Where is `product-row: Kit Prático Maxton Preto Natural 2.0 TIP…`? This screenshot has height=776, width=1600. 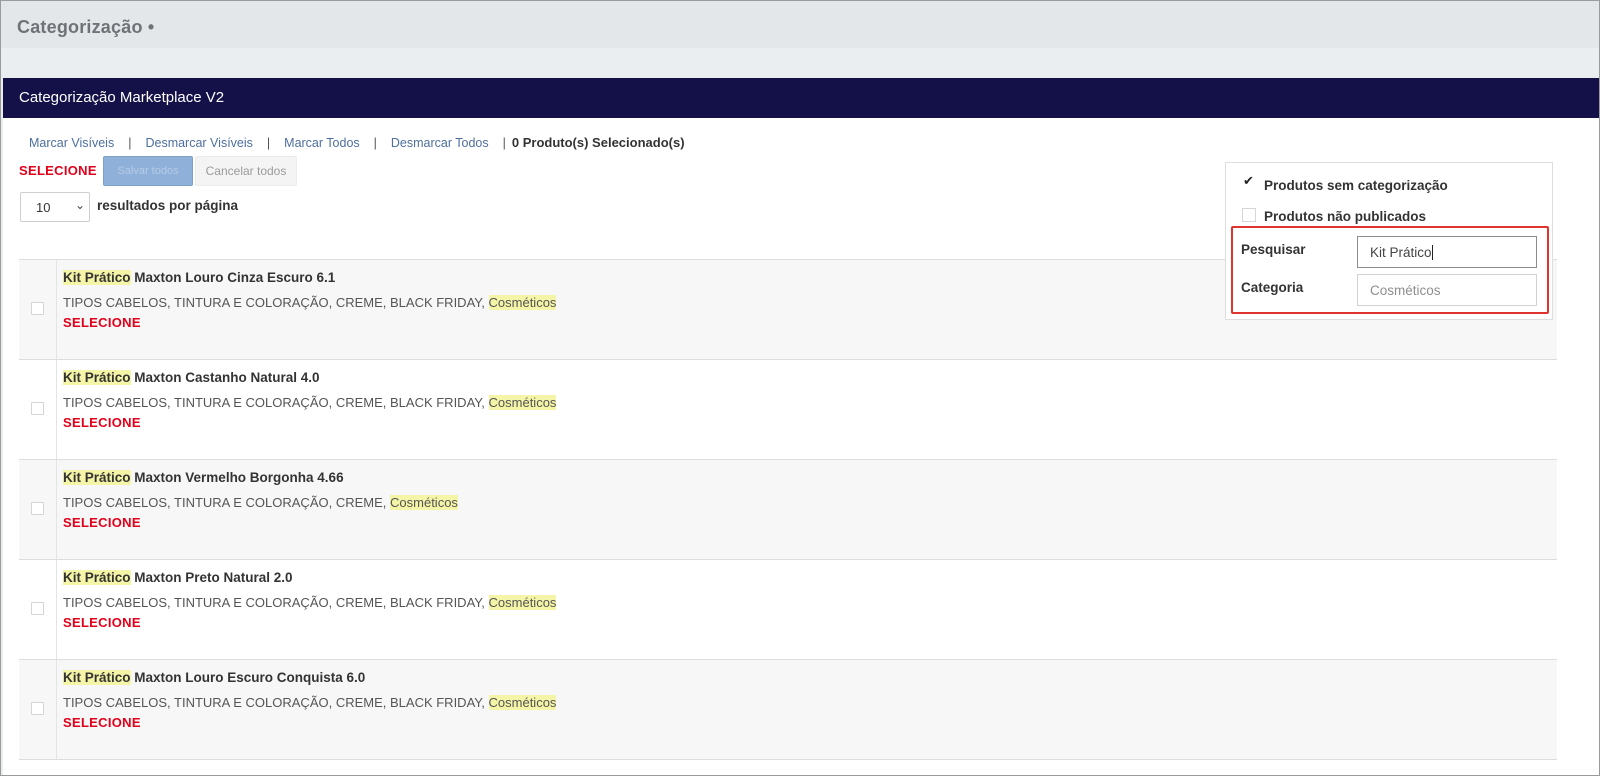
product-row: Kit Prático Maxton Preto Natural 2.0 TIP… is located at coordinates (788, 609).